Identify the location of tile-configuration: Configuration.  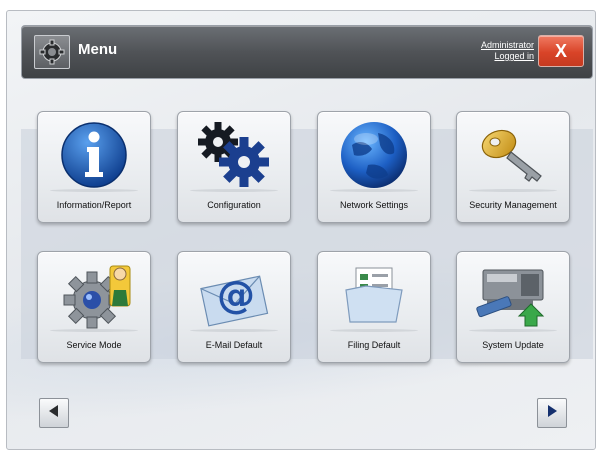
(234, 167).